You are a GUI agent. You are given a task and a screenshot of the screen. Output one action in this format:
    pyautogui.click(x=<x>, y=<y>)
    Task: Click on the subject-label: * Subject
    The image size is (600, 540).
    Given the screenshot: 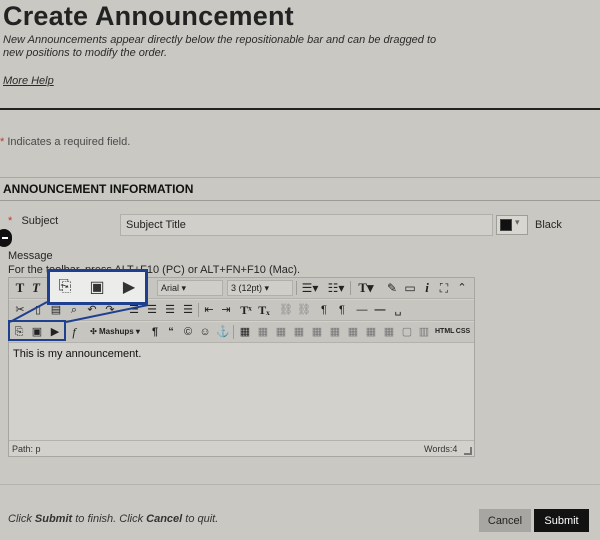 What is the action you would take?
    pyautogui.click(x=33, y=221)
    